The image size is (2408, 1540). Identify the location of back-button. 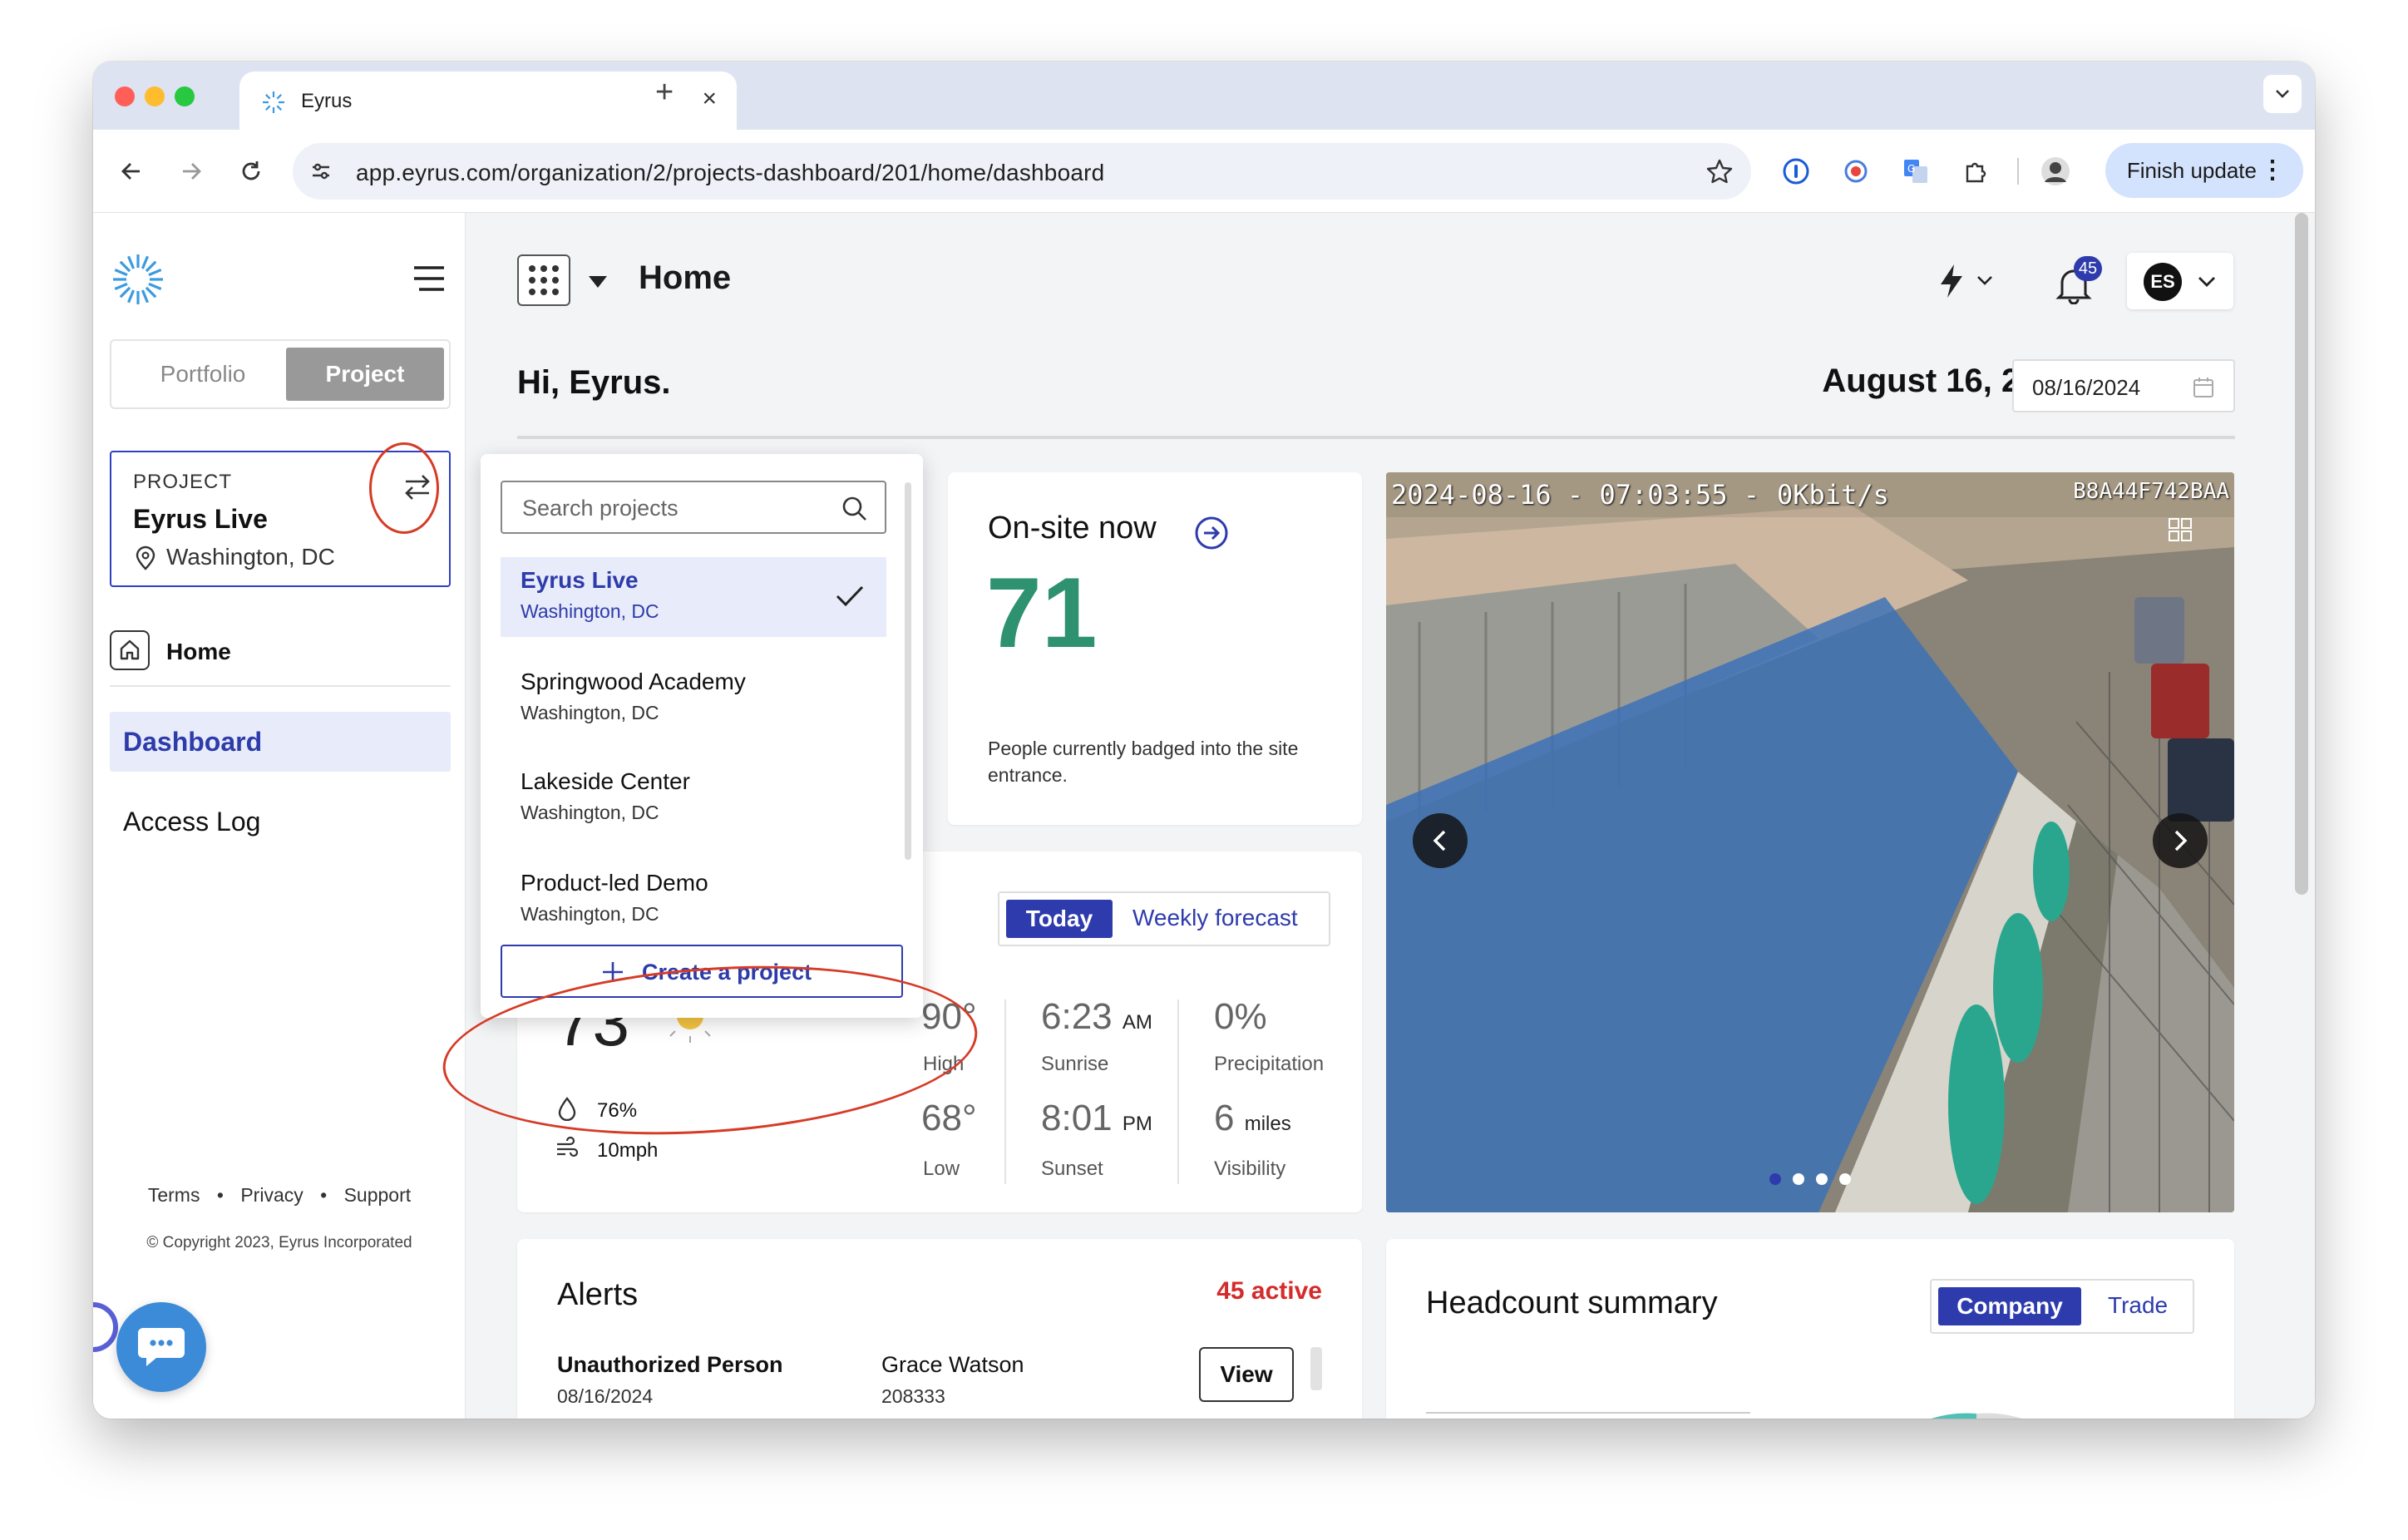
(132, 171).